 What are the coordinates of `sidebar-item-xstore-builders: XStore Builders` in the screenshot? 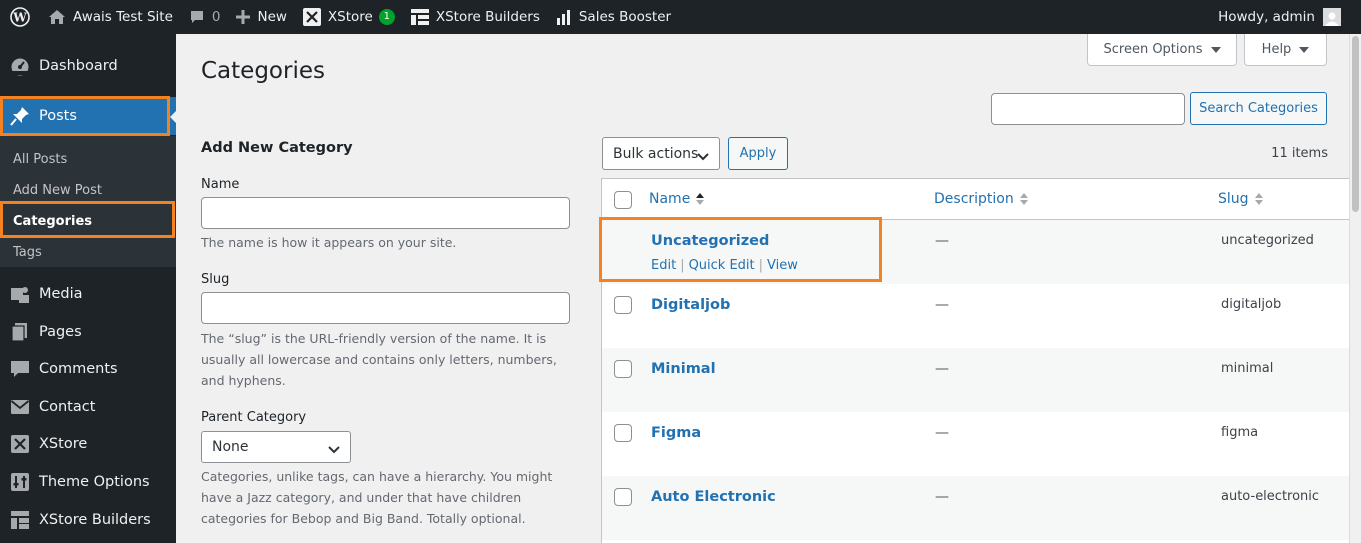 It's located at (88, 520).